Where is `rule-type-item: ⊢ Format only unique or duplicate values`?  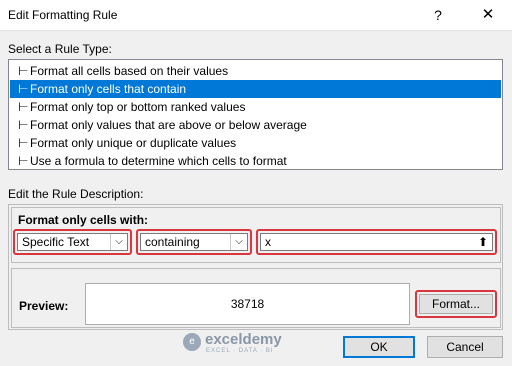
rule-type-item: ⊢ Format only unique or duplicate values is located at coordinates (255, 143).